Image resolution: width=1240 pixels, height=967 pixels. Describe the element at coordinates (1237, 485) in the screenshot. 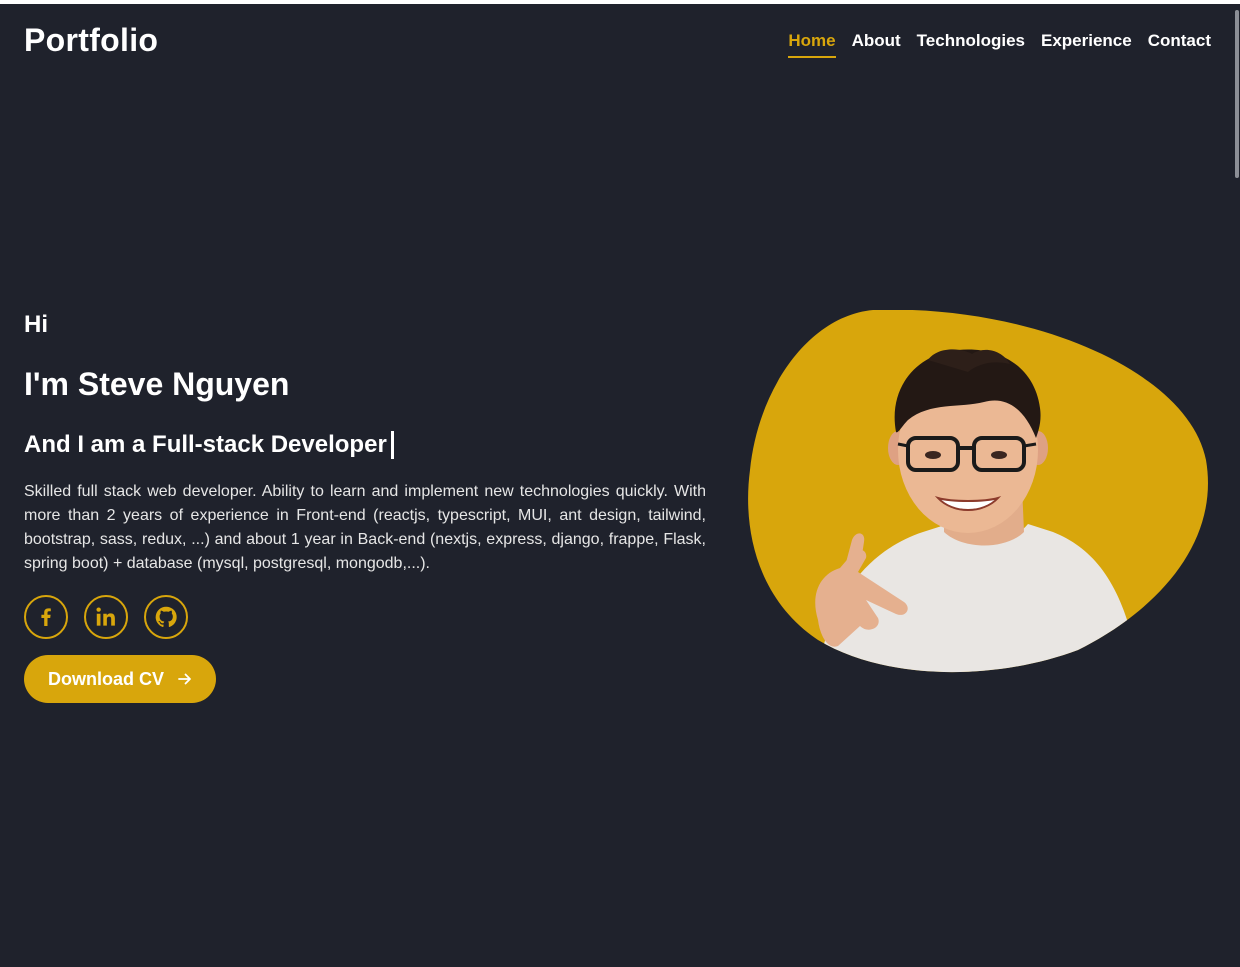

I see `scrollbar-track` at that location.